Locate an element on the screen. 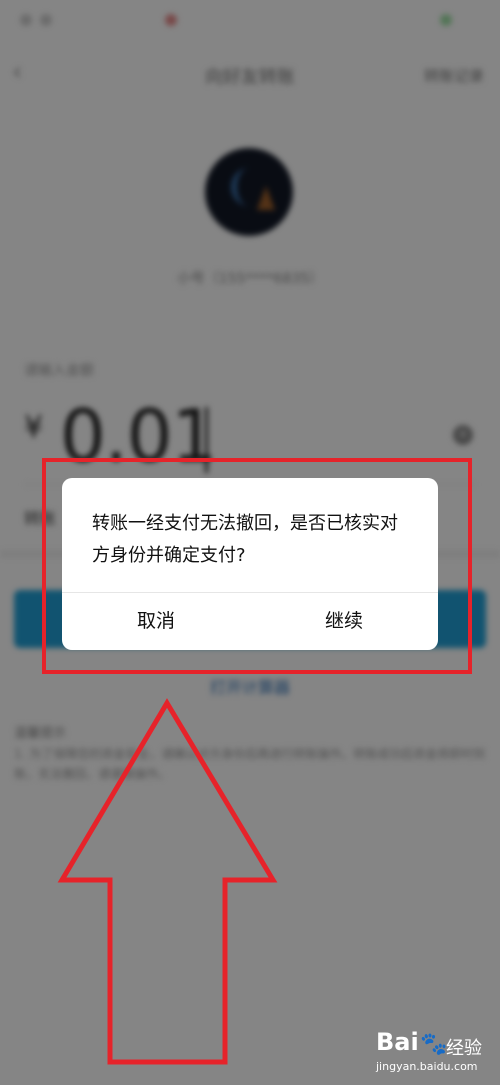 This screenshot has width=500, height=1085. baidu-watermark: Bai 🐾 经验 jingyan.baidu.com is located at coordinates (431, 1052).